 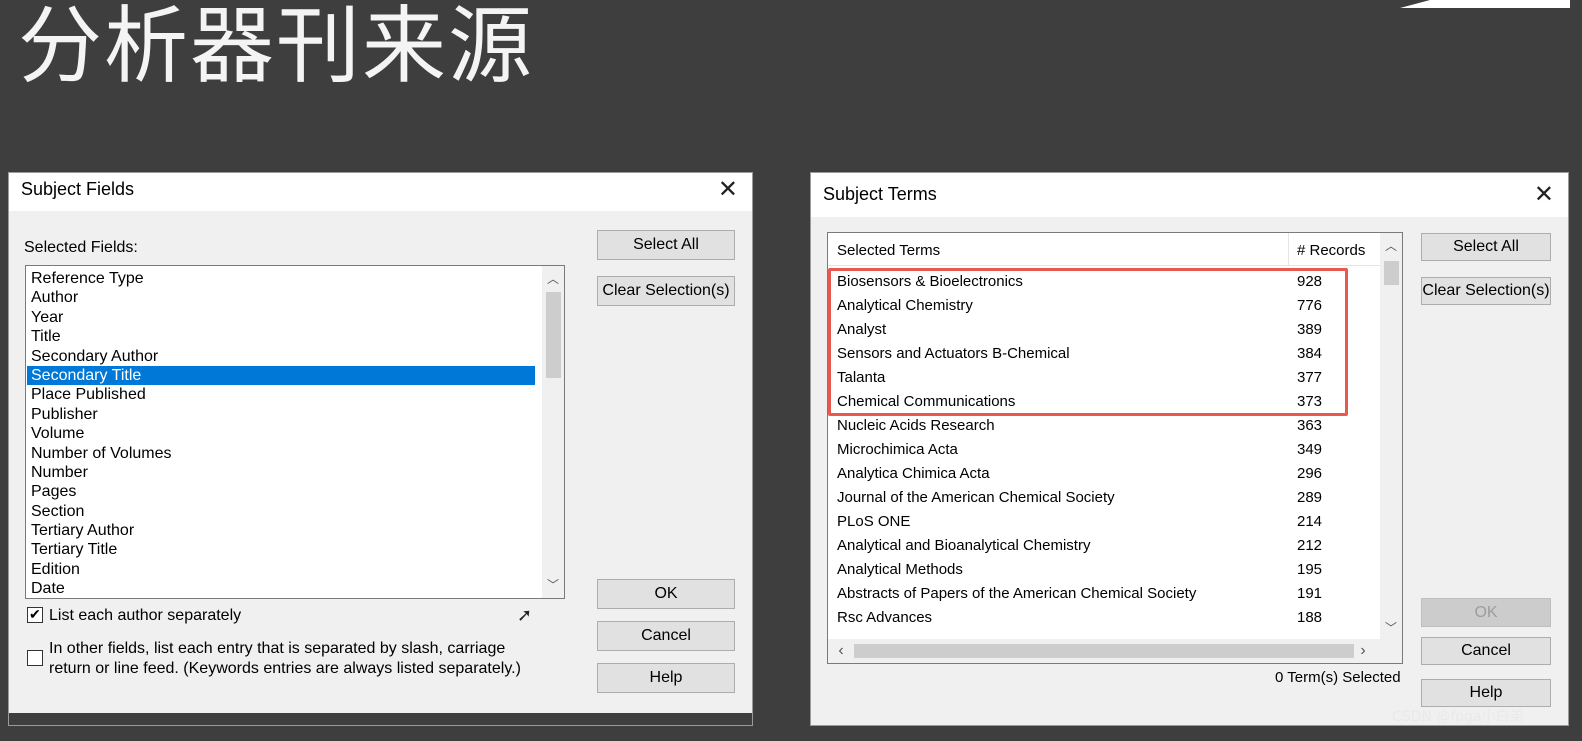 I want to click on term-row: Analytica Chimica Acta 296, so click(x=1104, y=474).